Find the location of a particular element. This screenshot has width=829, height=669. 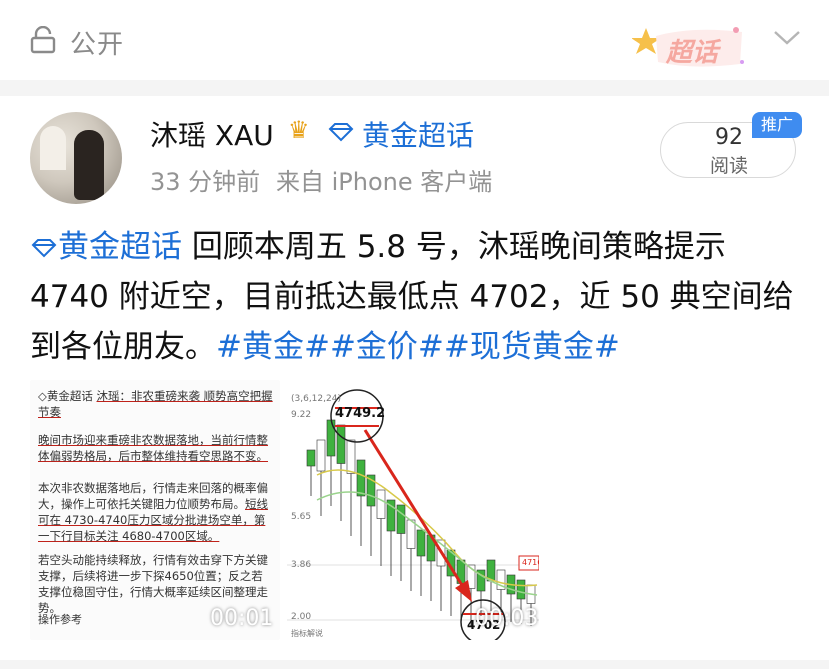

top-bar: 公开 超话 is located at coordinates (414, 40).